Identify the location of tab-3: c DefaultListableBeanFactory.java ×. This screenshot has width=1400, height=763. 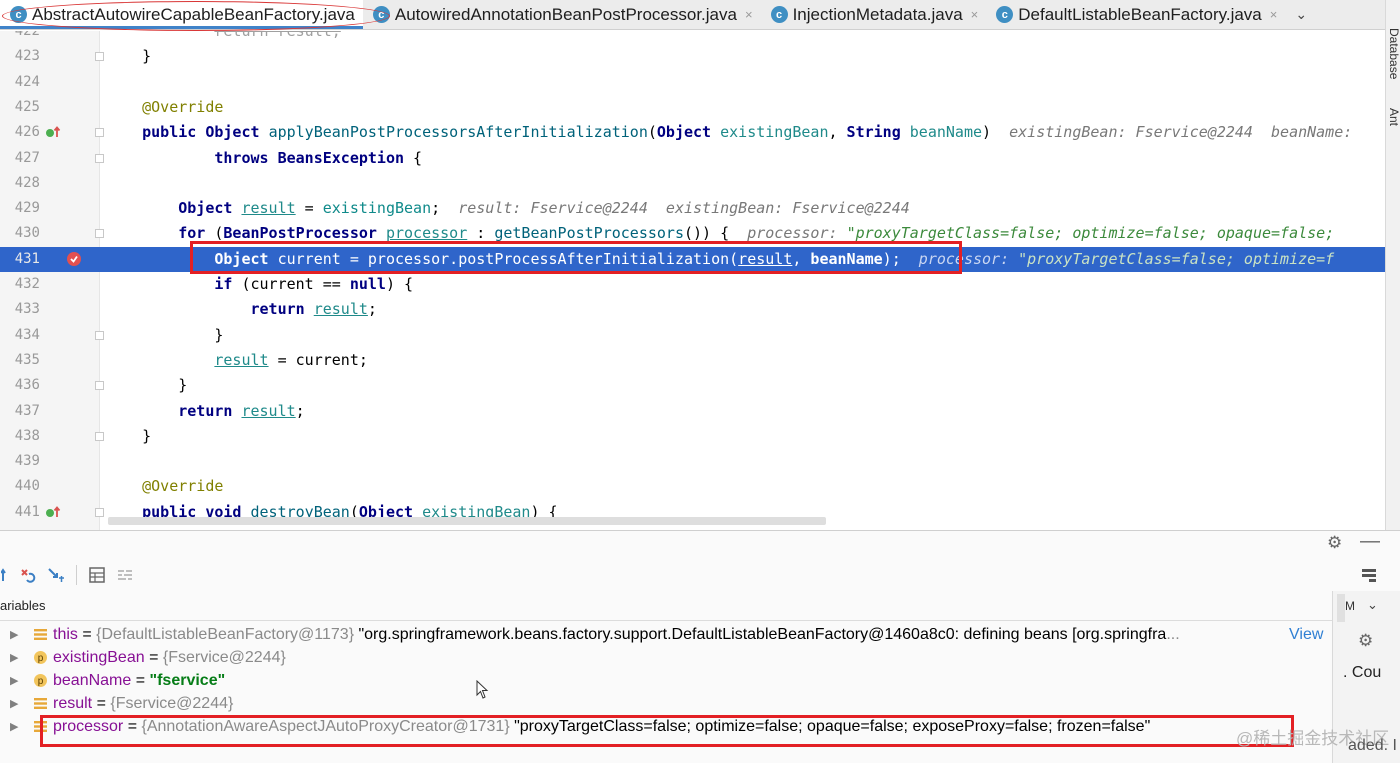
(1135, 14).